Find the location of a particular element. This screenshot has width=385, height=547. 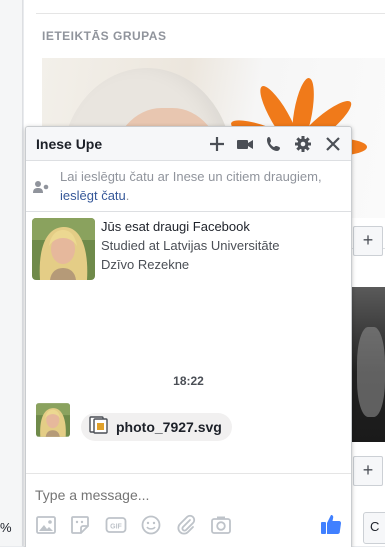

join-group-button-2: + is located at coordinates (368, 471).